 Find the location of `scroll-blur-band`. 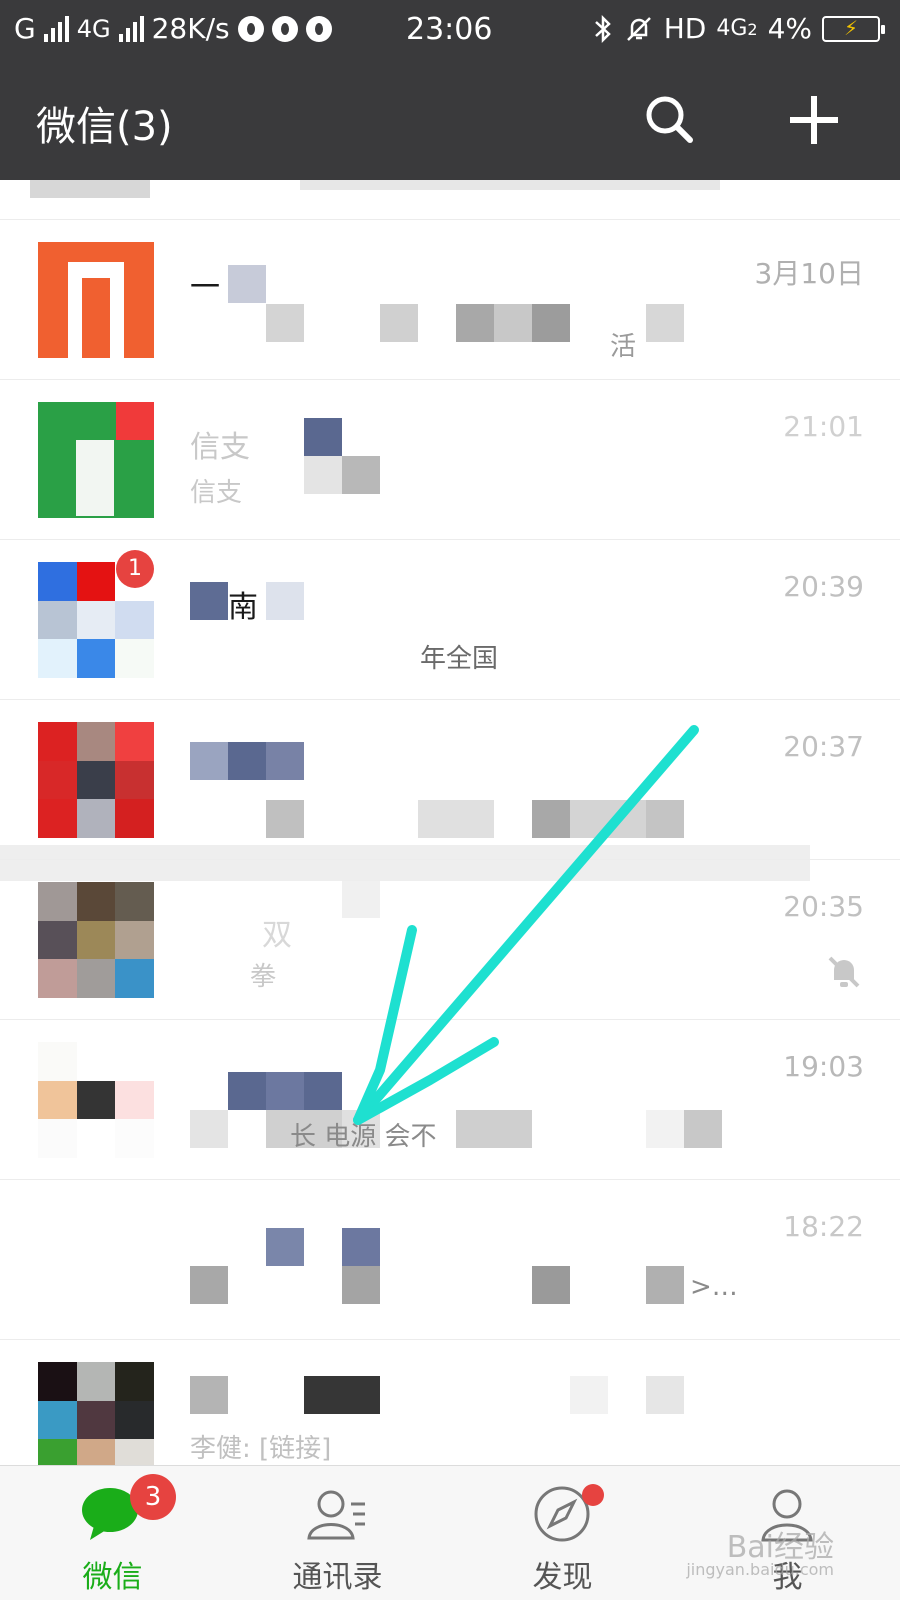

scroll-blur-band is located at coordinates (405, 863).